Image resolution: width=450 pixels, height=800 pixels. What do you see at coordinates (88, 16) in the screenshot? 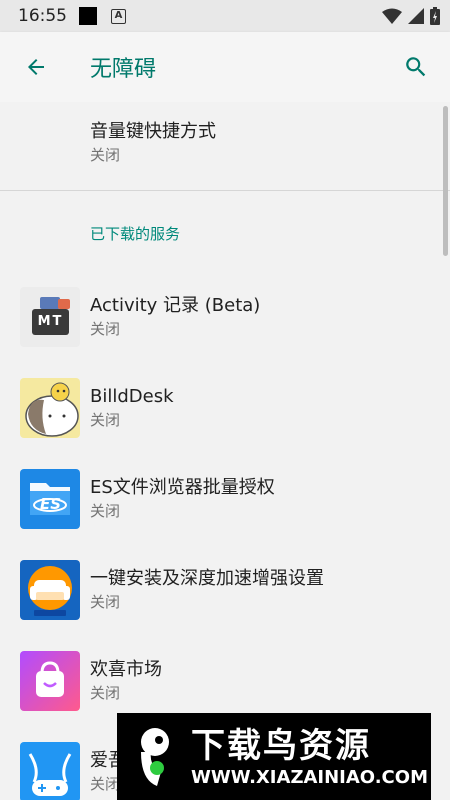
I see `notification-square-icon` at bounding box center [88, 16].